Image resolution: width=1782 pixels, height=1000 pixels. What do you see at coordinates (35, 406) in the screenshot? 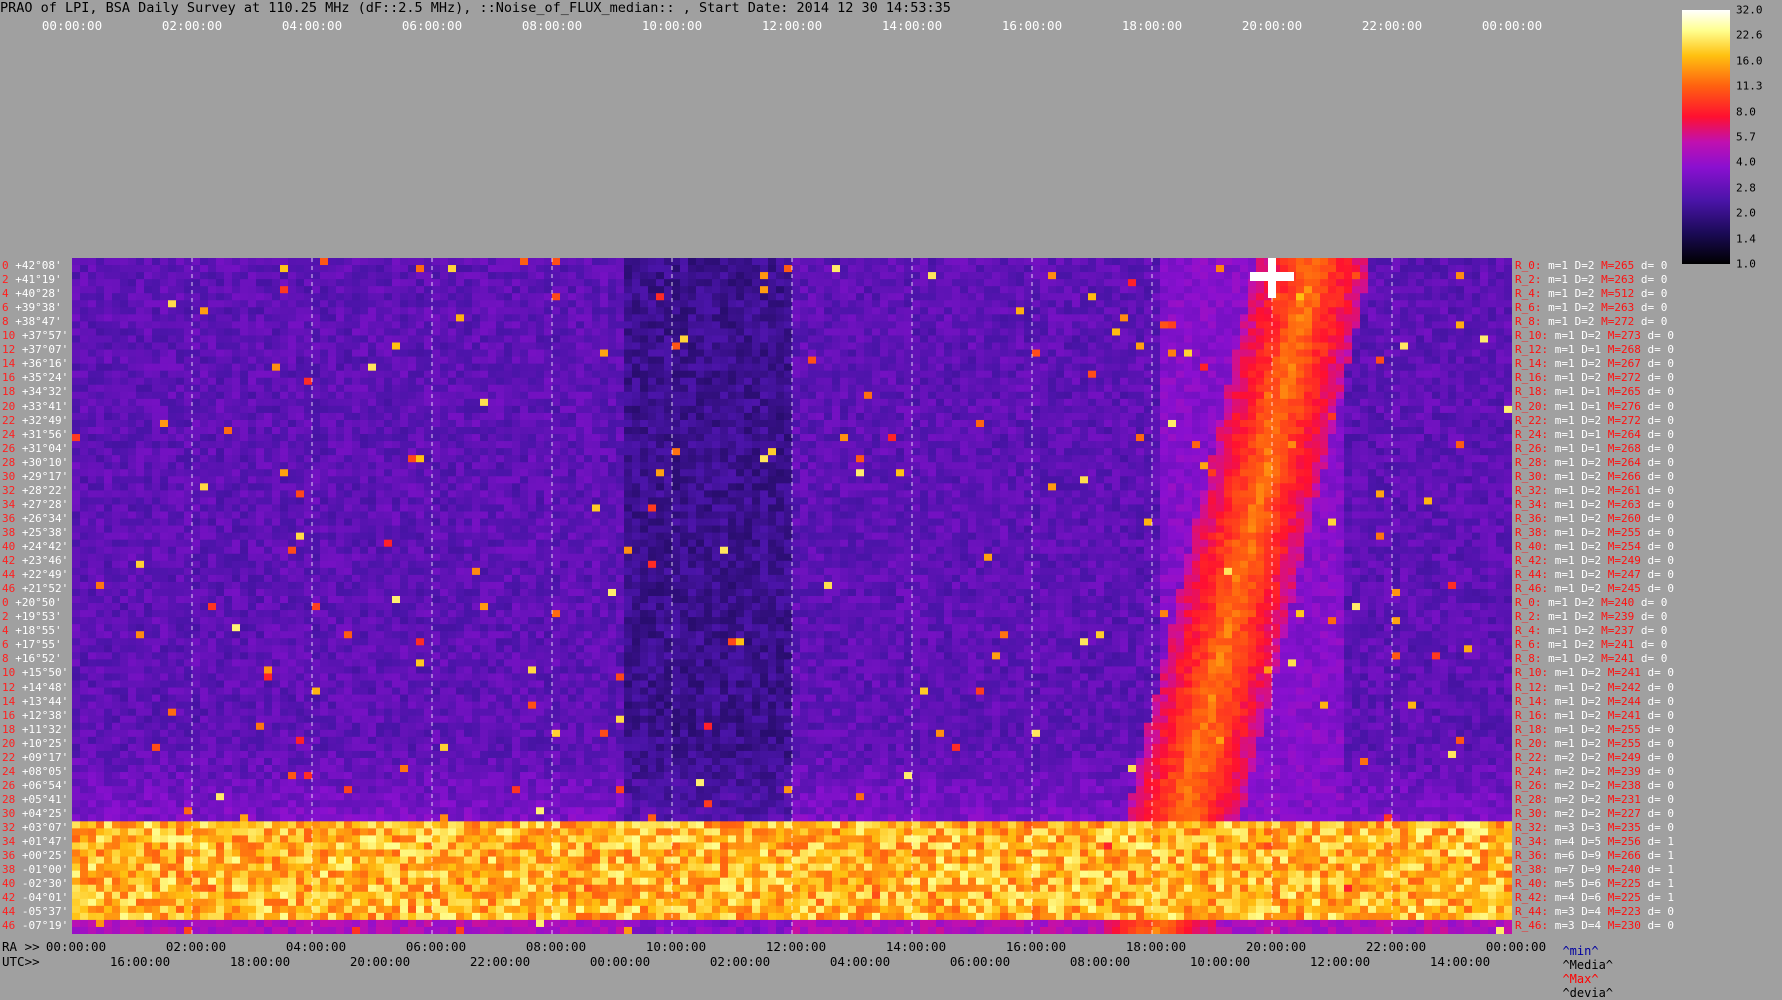
I see `declination-label: 20 +33°41'` at bounding box center [35, 406].